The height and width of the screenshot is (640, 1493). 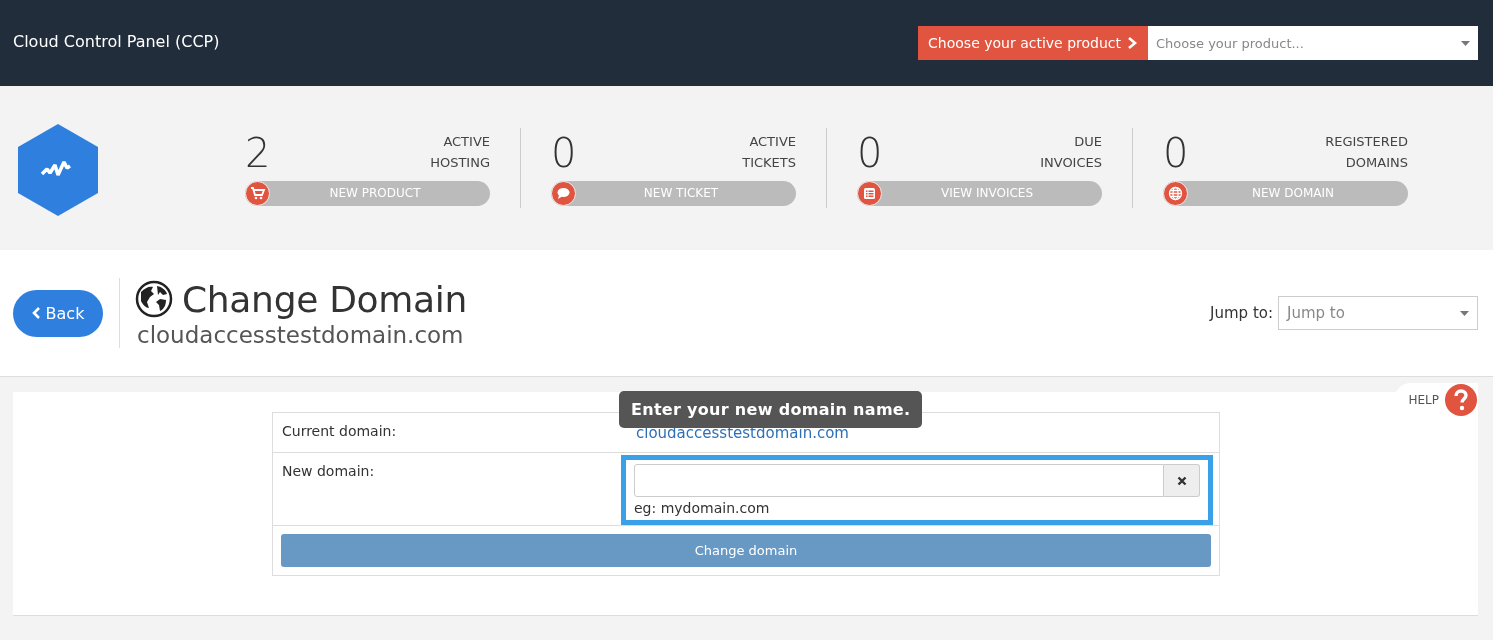 I want to click on close-icon, so click(x=1181, y=480).